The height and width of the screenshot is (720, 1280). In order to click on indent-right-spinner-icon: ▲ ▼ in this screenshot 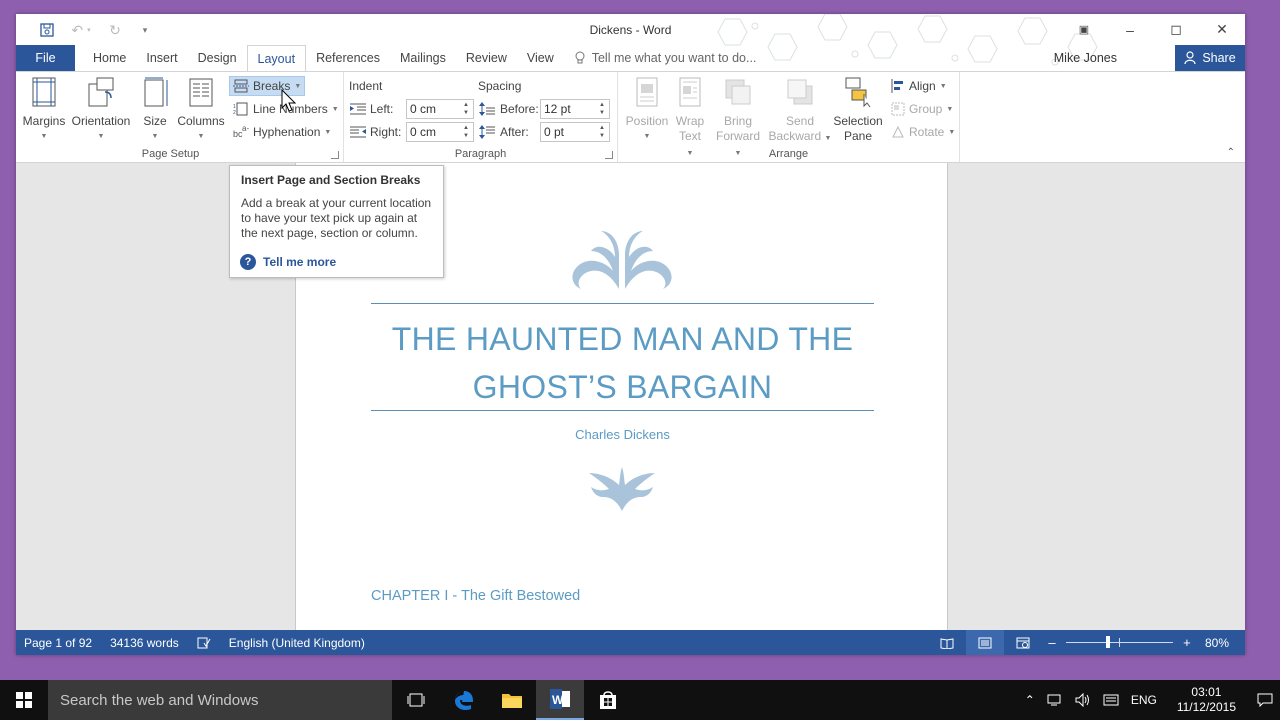, I will do `click(467, 132)`.